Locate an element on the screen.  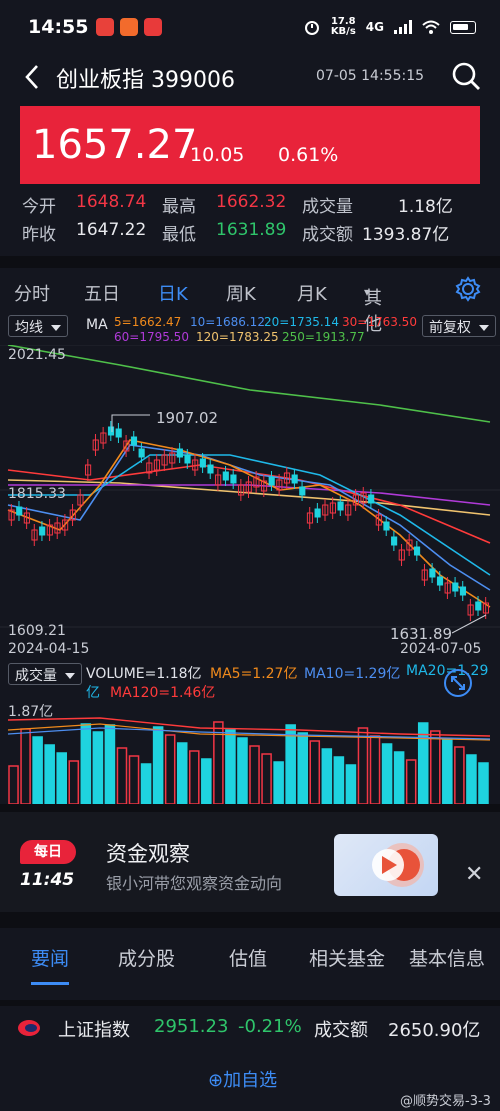
promo-video-thumbnail is located at coordinates (386, 865).